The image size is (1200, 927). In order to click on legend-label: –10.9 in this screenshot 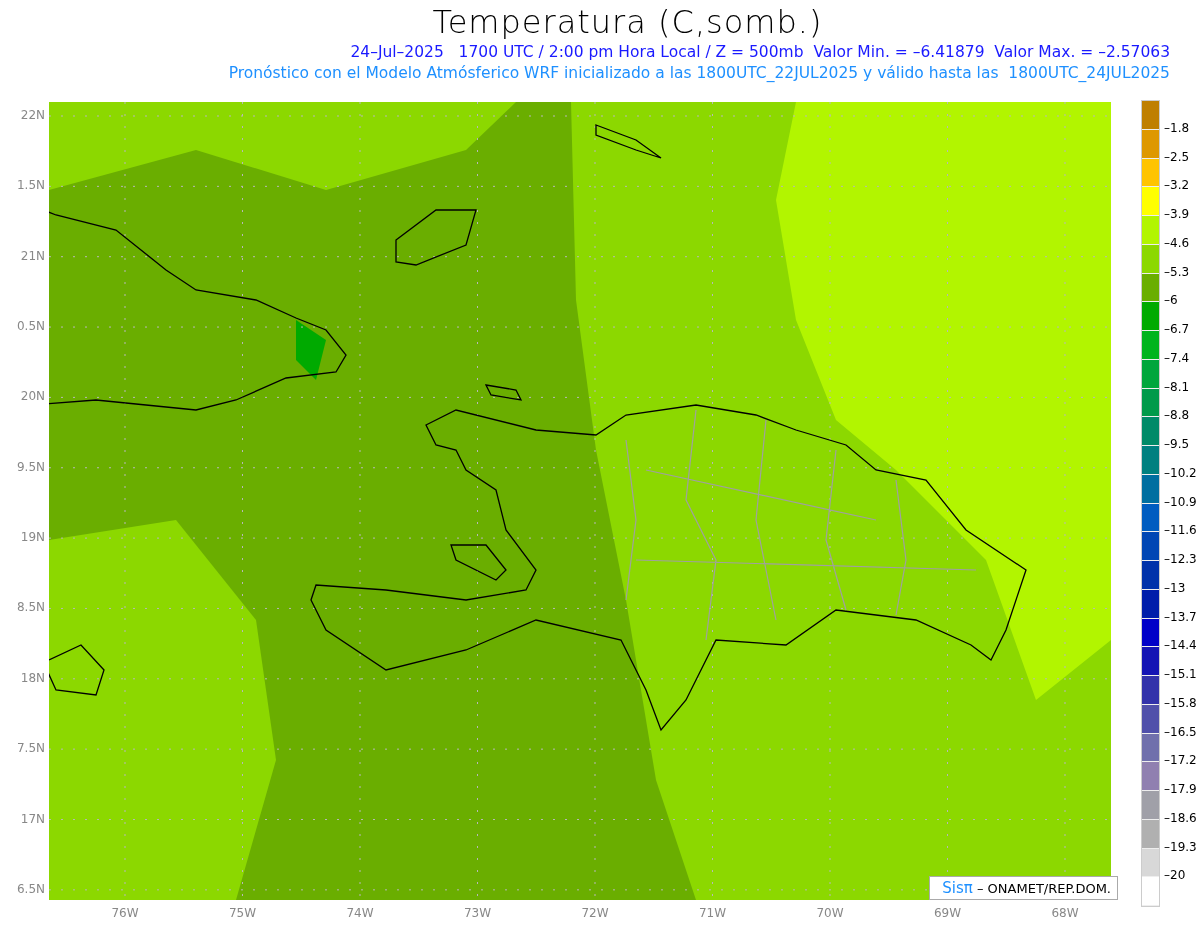, I will do `click(1180, 501)`.